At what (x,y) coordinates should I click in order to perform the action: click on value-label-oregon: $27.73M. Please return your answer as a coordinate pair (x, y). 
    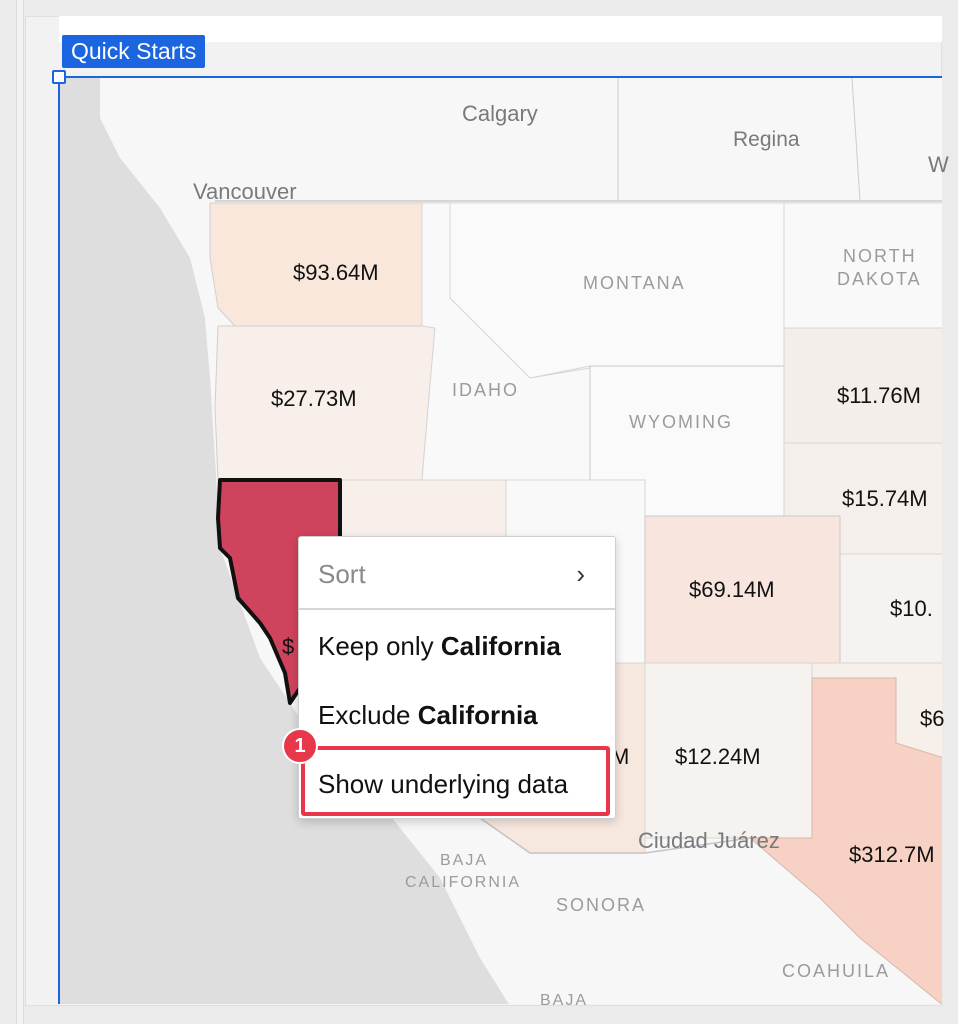
    Looking at the image, I should click on (314, 398).